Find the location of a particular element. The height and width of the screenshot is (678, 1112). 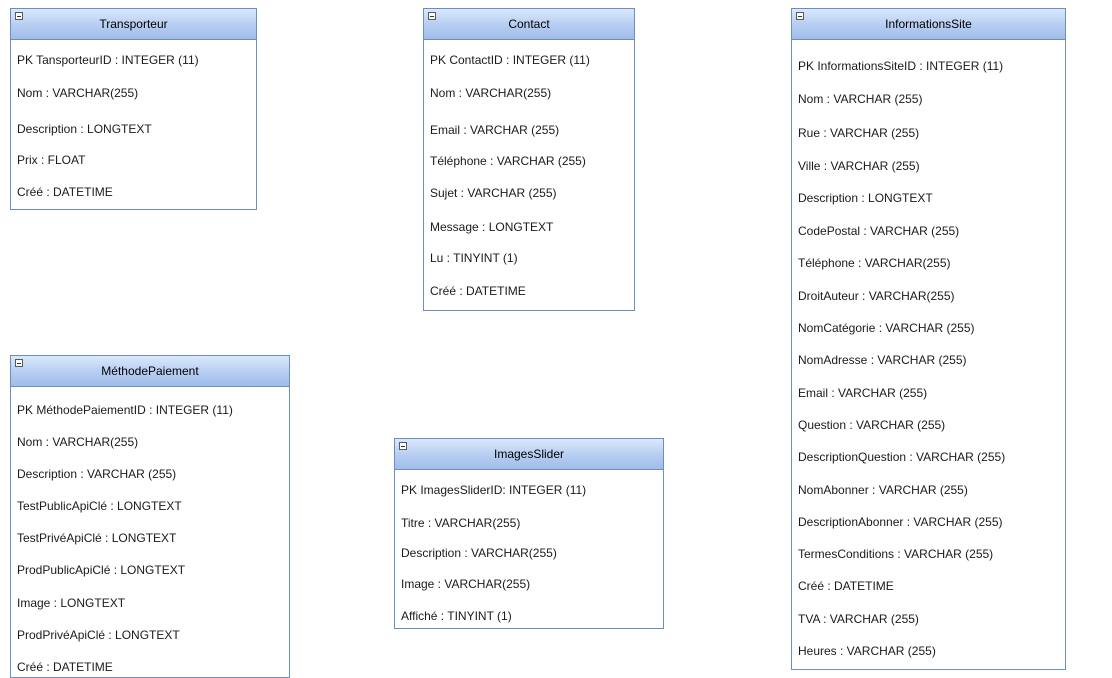

entity-header: Transporteur is located at coordinates (133, 24).